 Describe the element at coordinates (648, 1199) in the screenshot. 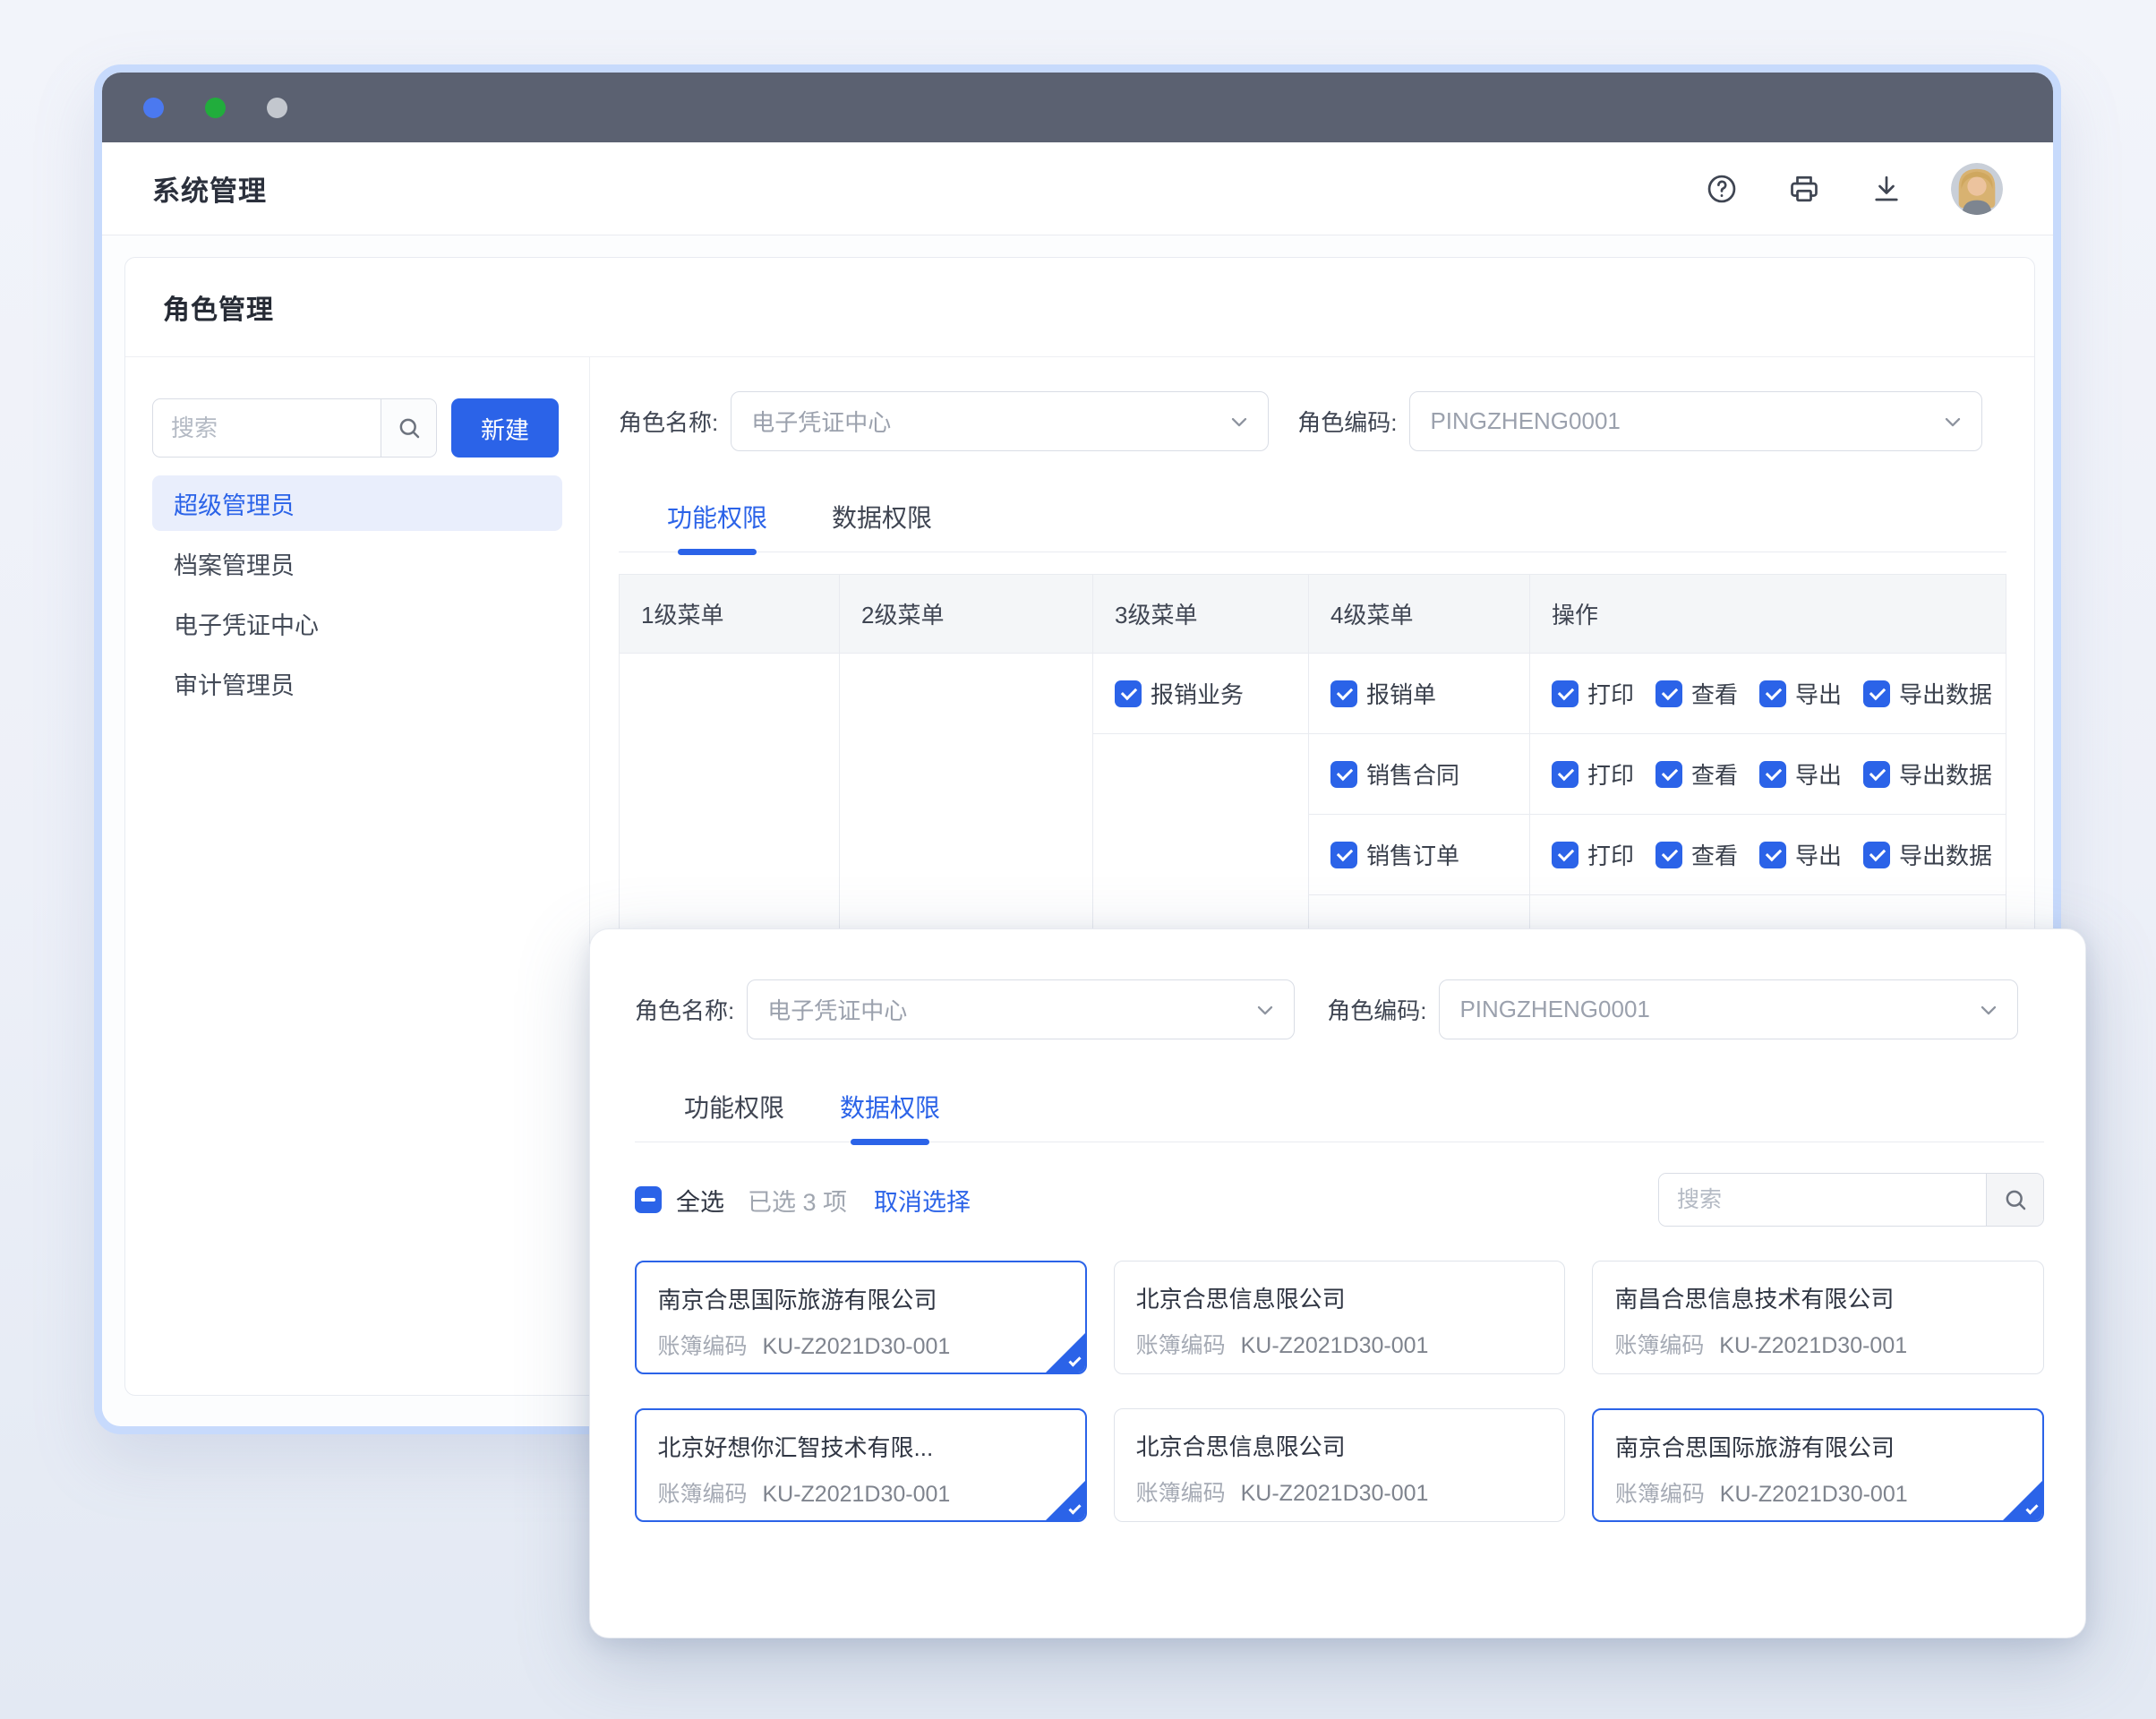

I see `select-all-checkbox-indeterminate` at that location.